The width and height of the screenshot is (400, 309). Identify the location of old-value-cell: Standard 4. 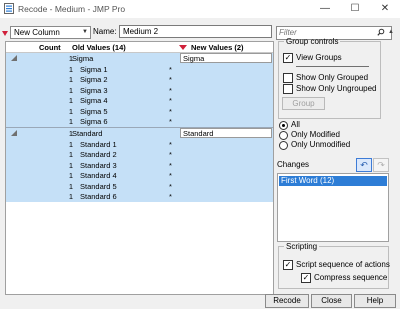
(98, 175).